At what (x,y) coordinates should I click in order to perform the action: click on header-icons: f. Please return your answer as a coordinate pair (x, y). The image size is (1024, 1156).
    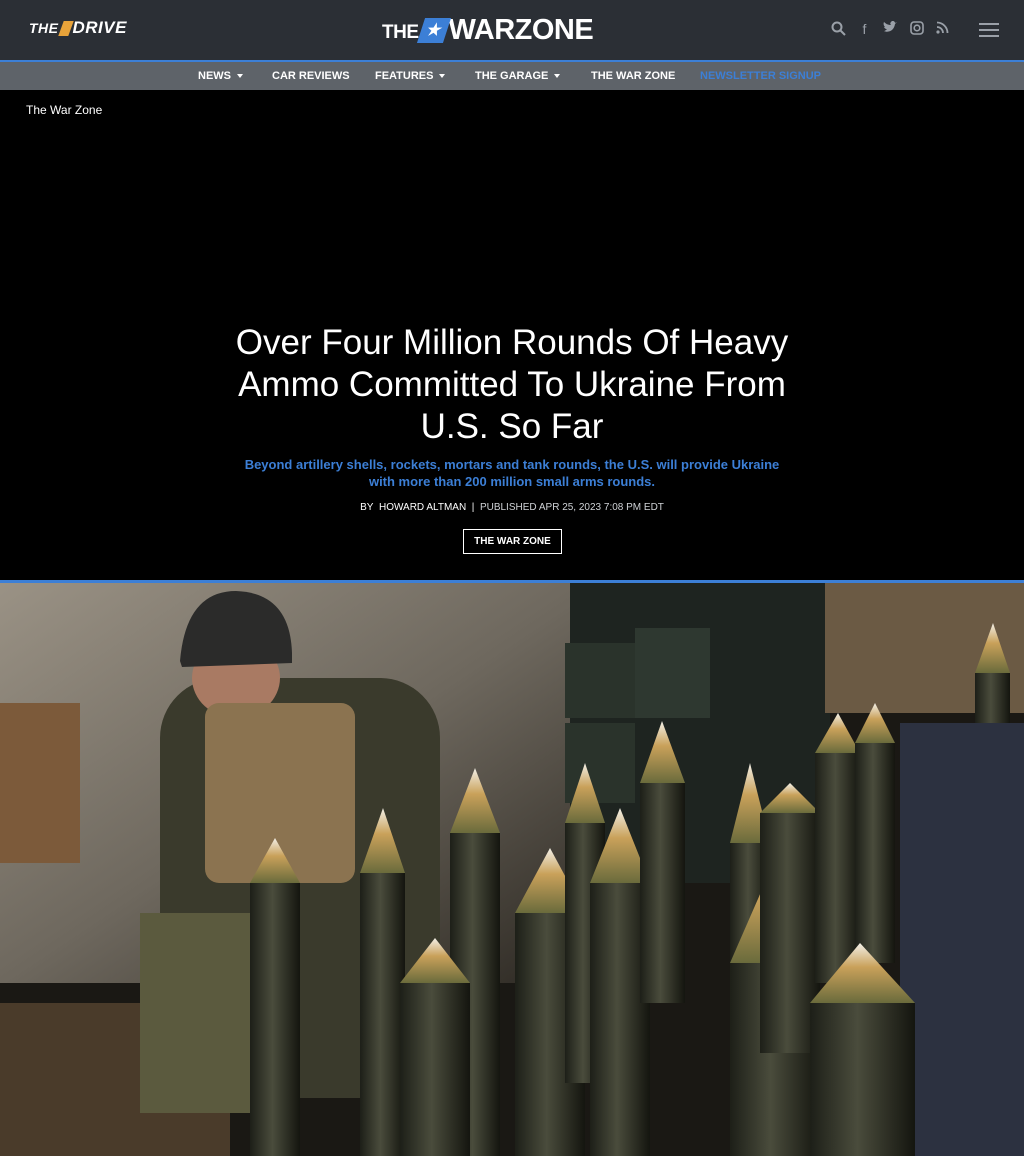
    Looking at the image, I should click on (890, 28).